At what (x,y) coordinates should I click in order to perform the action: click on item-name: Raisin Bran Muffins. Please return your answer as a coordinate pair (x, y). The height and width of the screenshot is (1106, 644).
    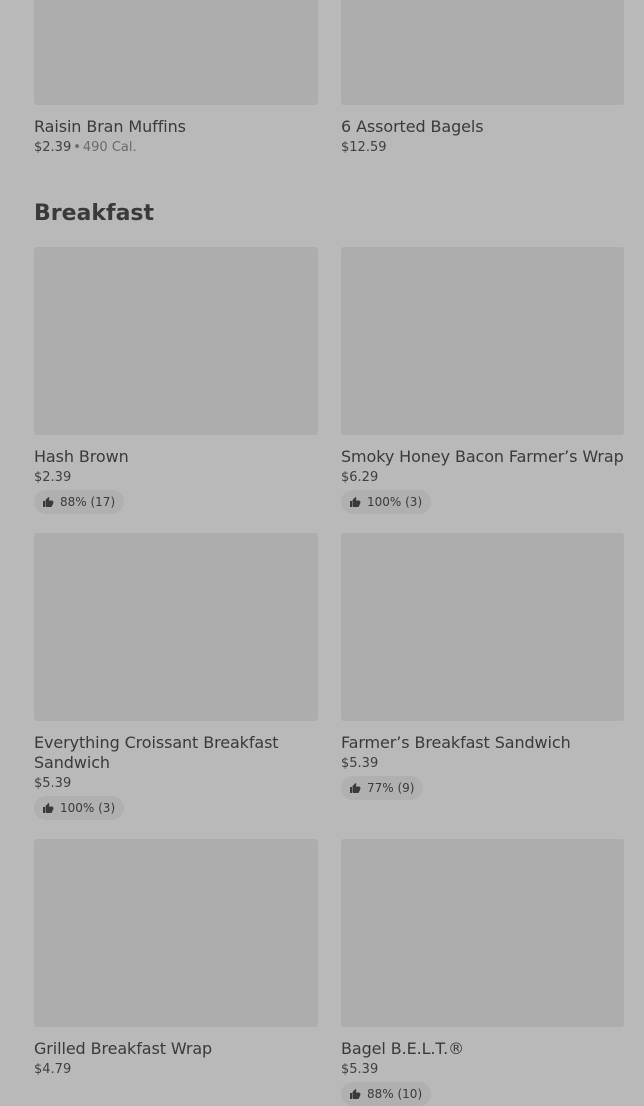
    Looking at the image, I should click on (110, 126).